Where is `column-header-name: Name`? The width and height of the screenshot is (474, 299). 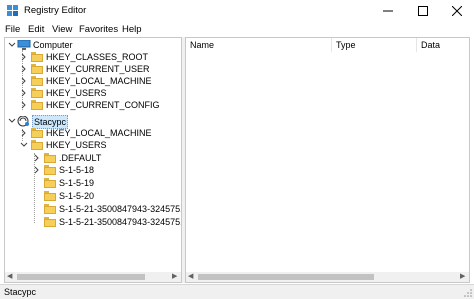 column-header-name: Name is located at coordinates (258, 45).